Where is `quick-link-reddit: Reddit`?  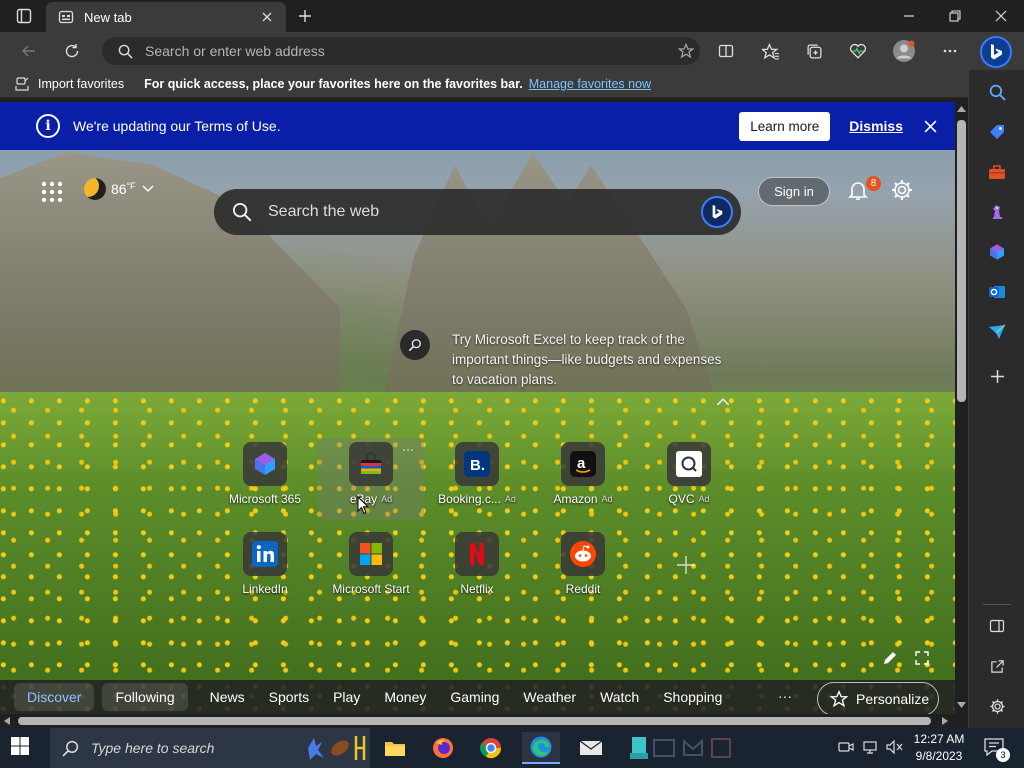 quick-link-reddit: Reddit is located at coordinates (583, 569).